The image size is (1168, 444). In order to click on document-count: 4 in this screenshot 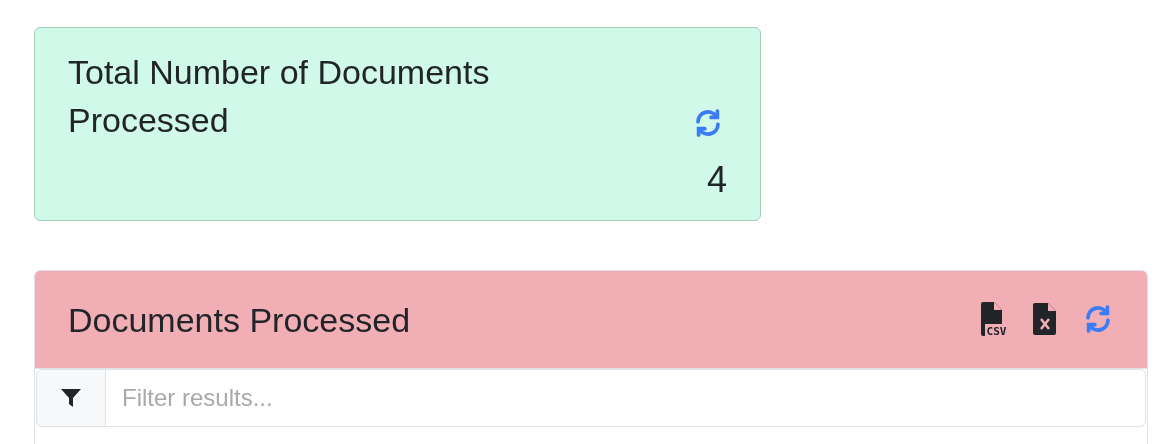, I will do `click(716, 180)`.